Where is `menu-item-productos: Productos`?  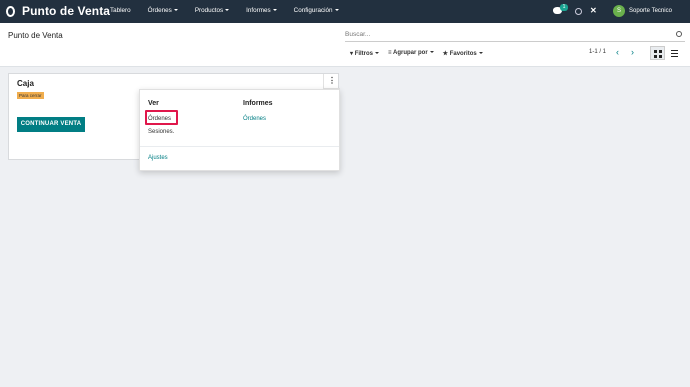
menu-item-productos: Productos is located at coordinates (212, 10).